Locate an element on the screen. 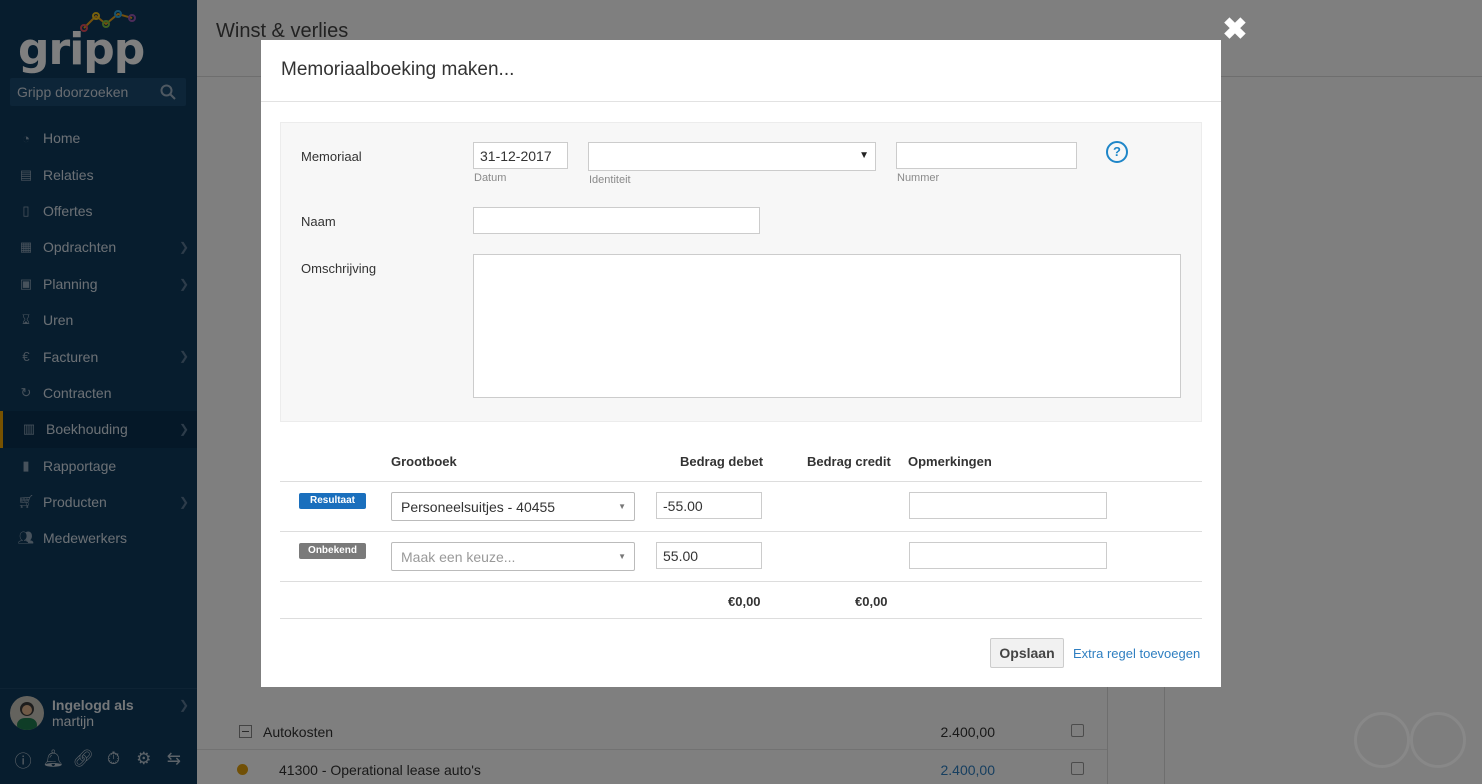  identity-caption: Identiteit is located at coordinates (610, 180).